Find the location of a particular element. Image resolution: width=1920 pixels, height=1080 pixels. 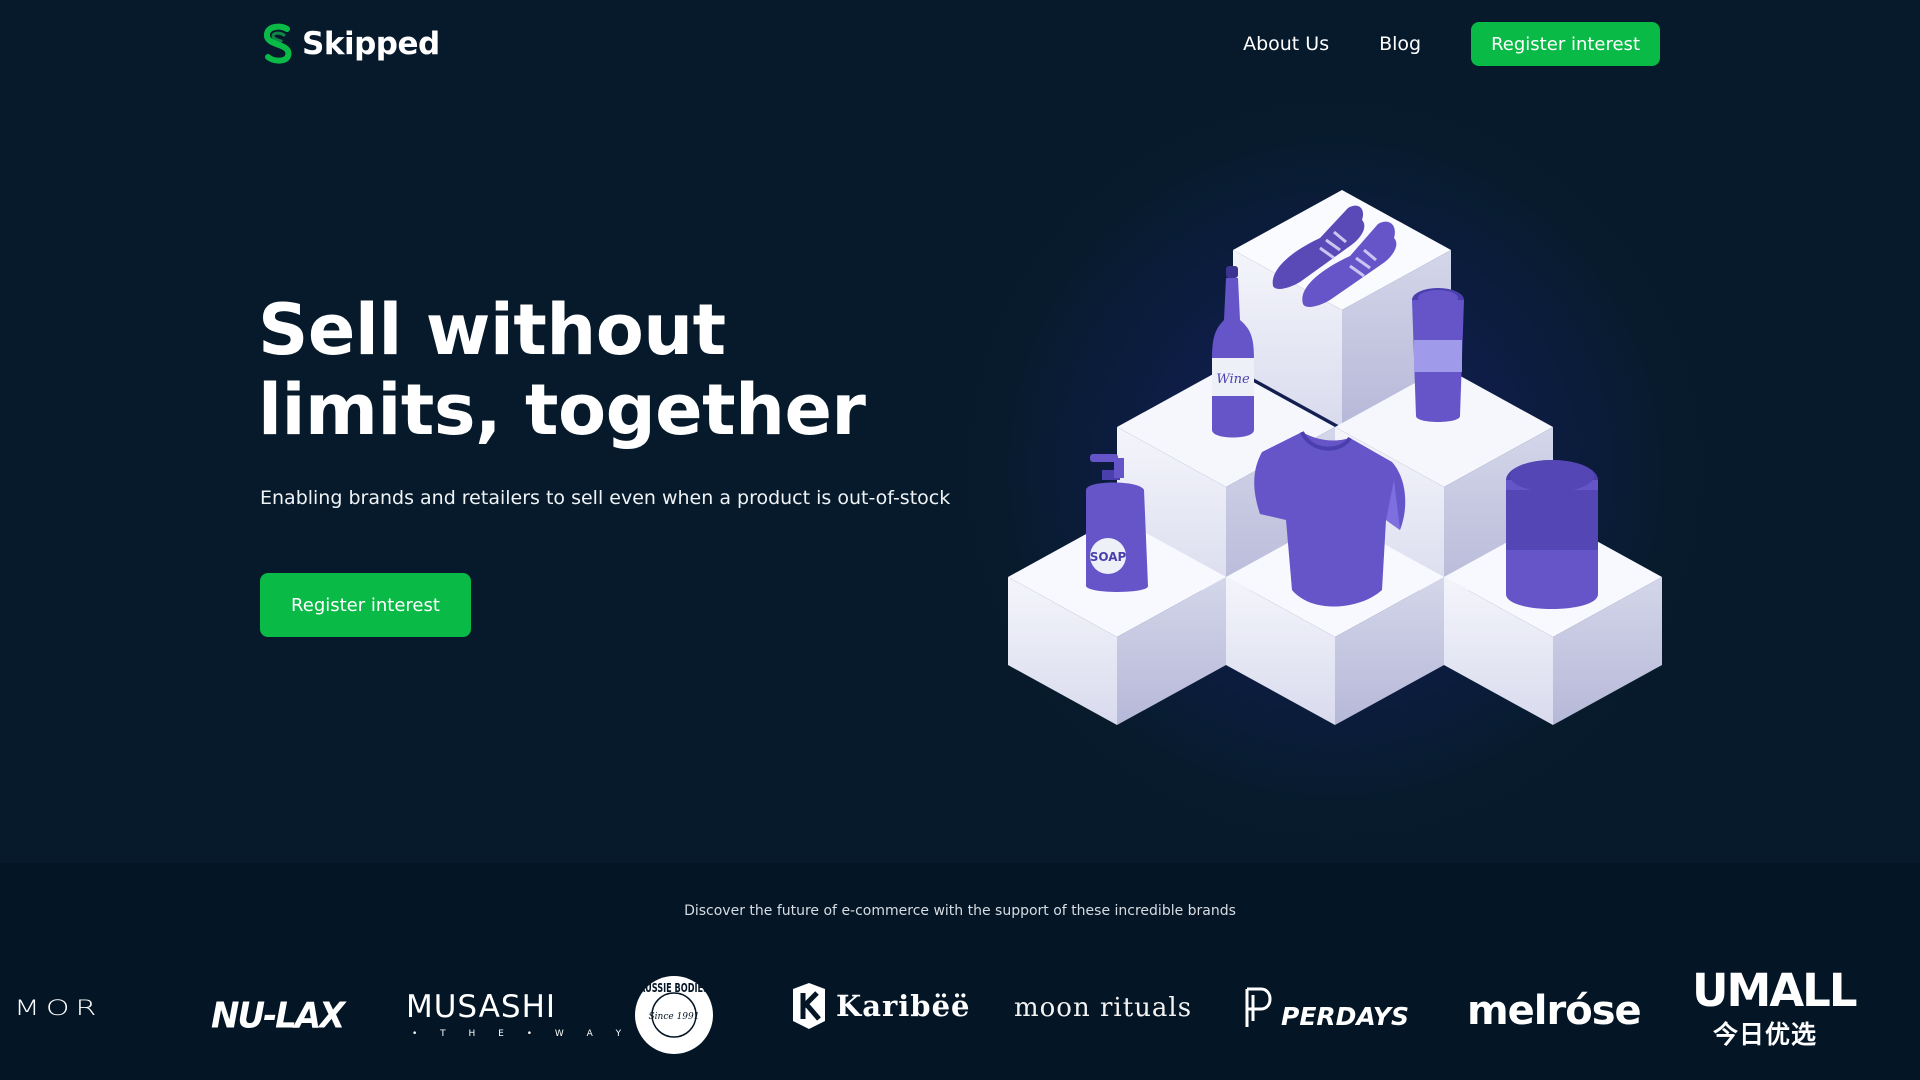

aussie-bodies-since: Since 1991 is located at coordinates (674, 1017).